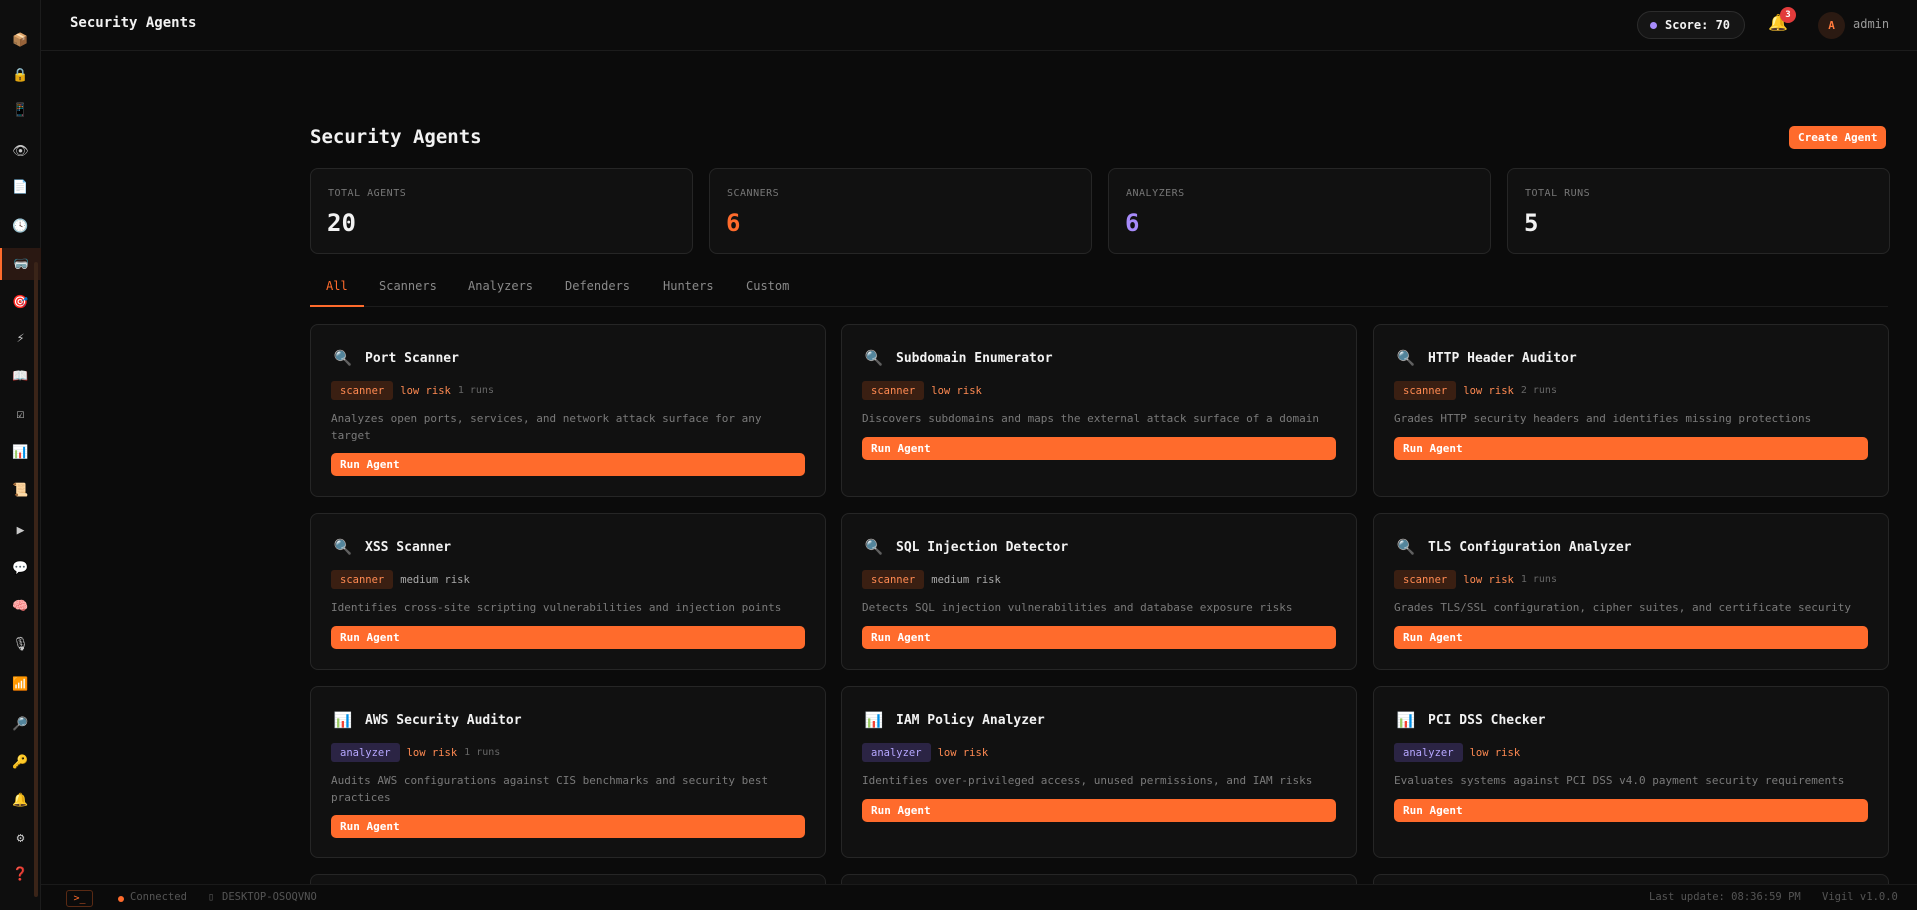 The image size is (1917, 910). I want to click on agent-tags: scanner medium risk, so click(931, 579).